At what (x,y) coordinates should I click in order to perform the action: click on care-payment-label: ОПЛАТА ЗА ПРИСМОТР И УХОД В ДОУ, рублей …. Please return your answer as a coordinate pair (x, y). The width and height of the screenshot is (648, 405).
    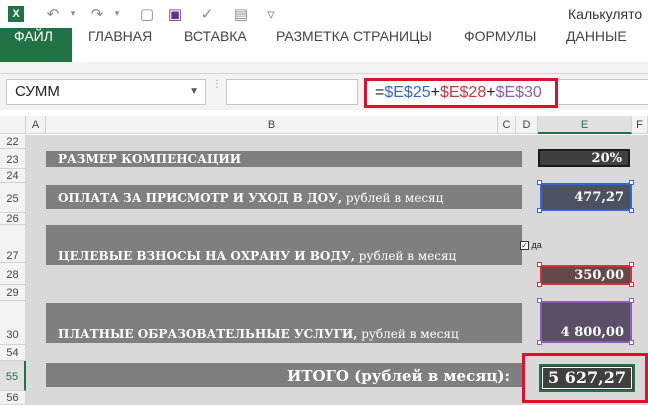
    Looking at the image, I should click on (284, 197).